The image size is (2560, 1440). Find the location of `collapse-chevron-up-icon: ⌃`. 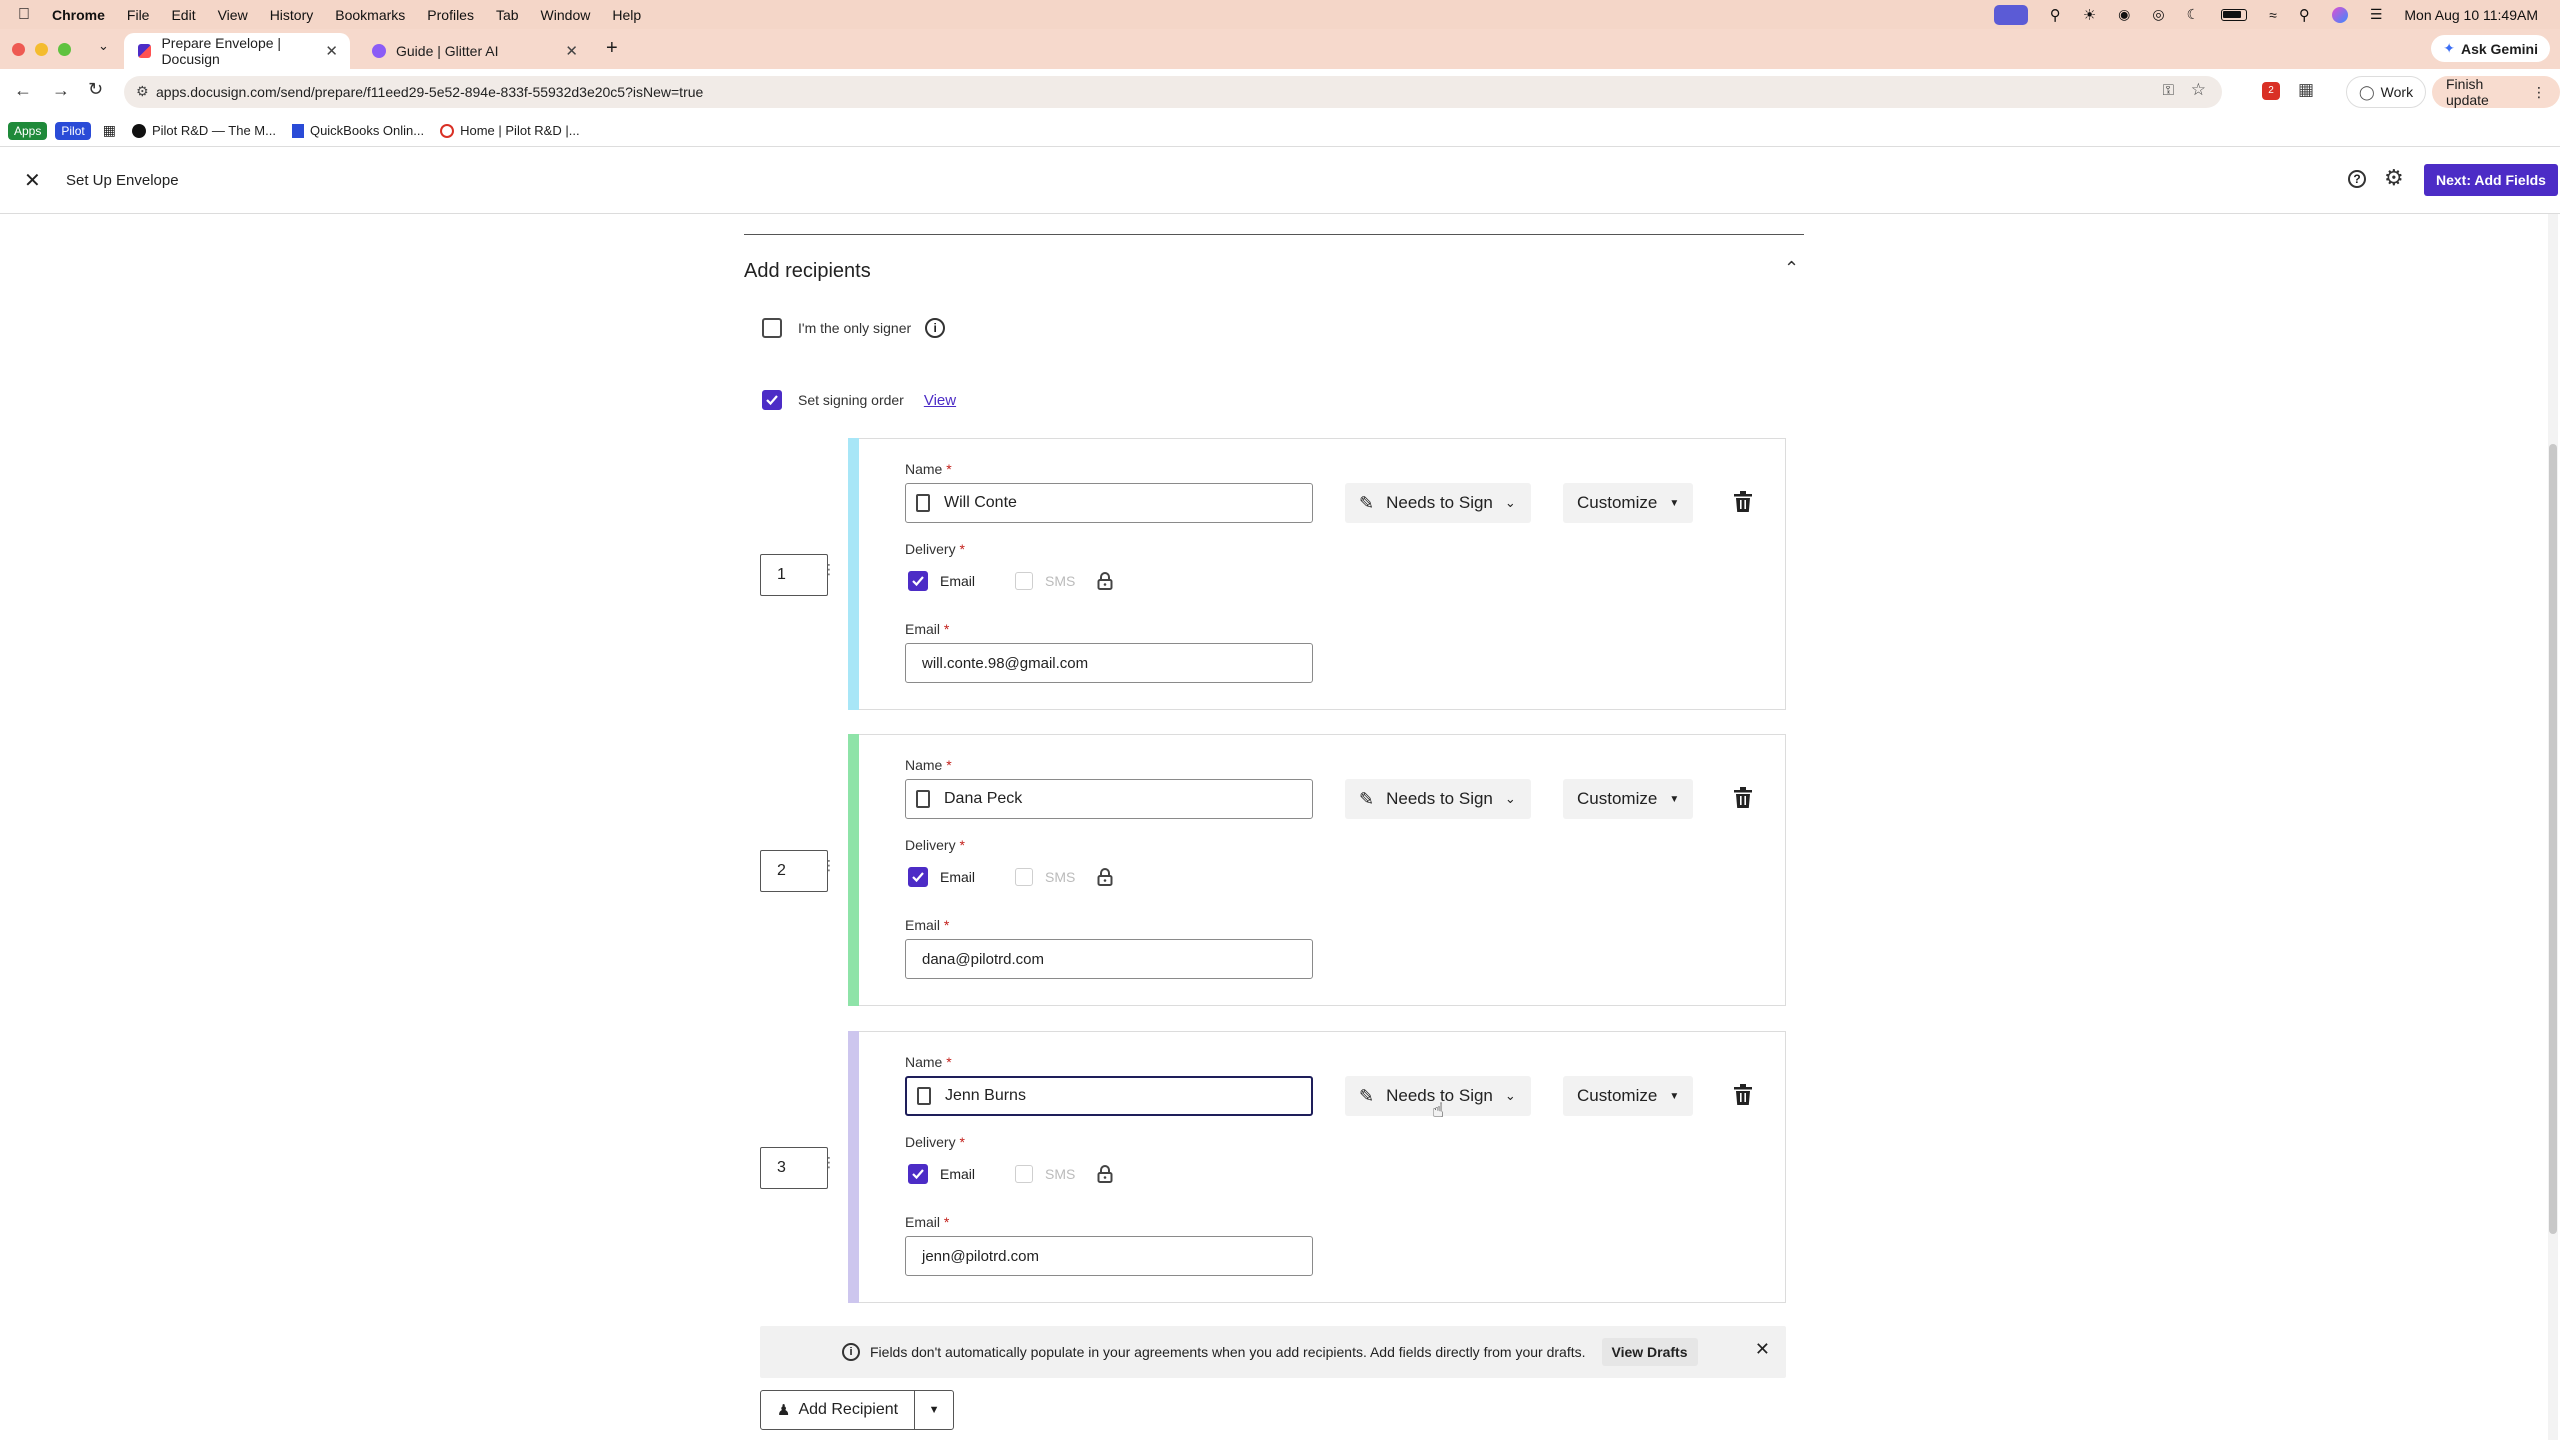

collapse-chevron-up-icon: ⌃ is located at coordinates (1791, 268).